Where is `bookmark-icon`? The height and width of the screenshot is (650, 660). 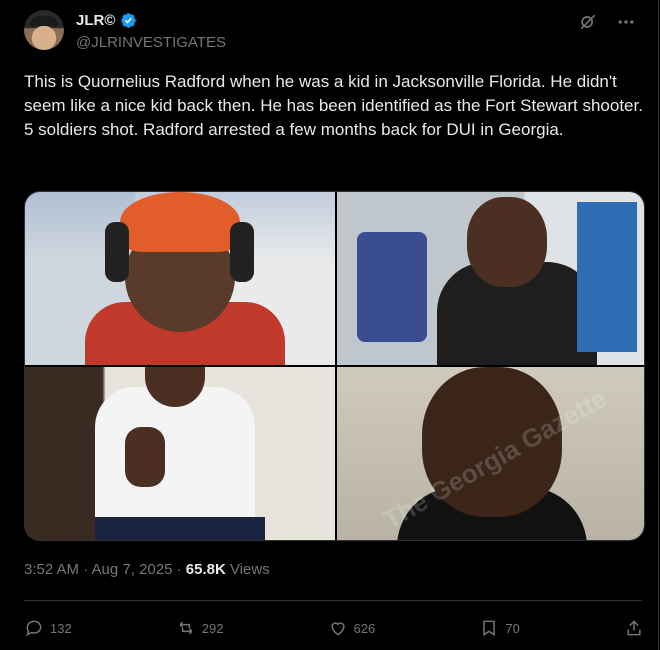 bookmark-icon is located at coordinates (489, 628).